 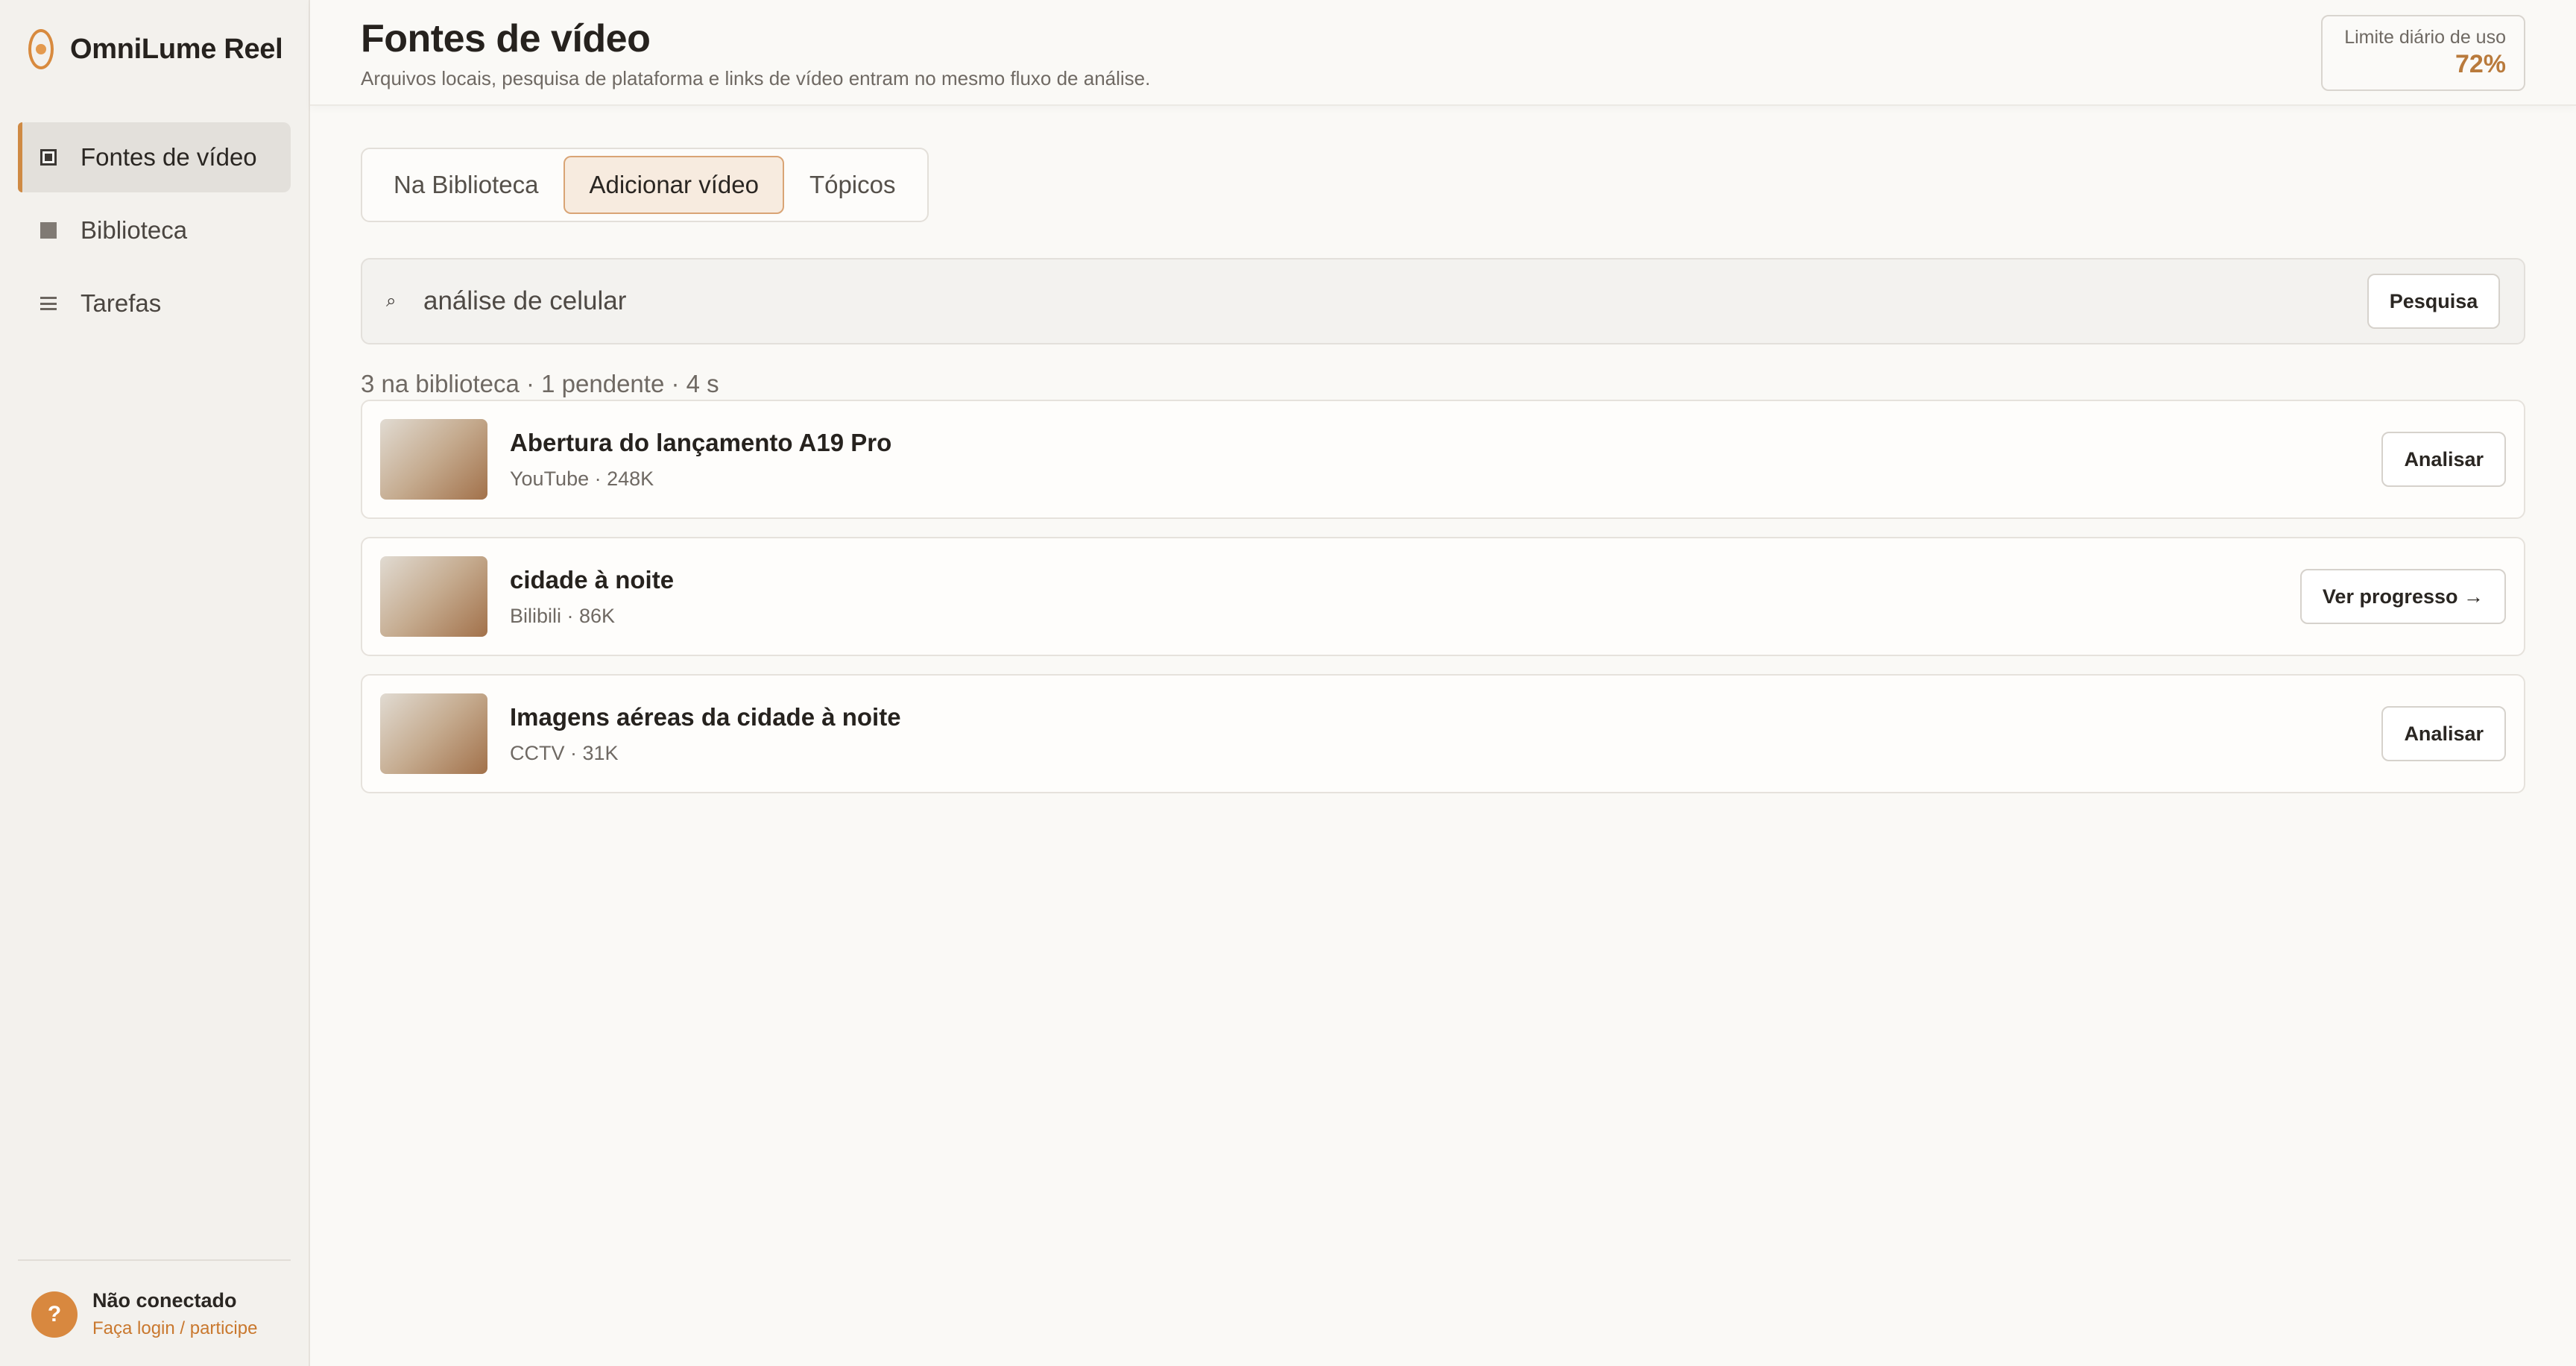 What do you see at coordinates (705, 716) in the screenshot?
I see `result-title: Imagens aéreas da cidade à noite` at bounding box center [705, 716].